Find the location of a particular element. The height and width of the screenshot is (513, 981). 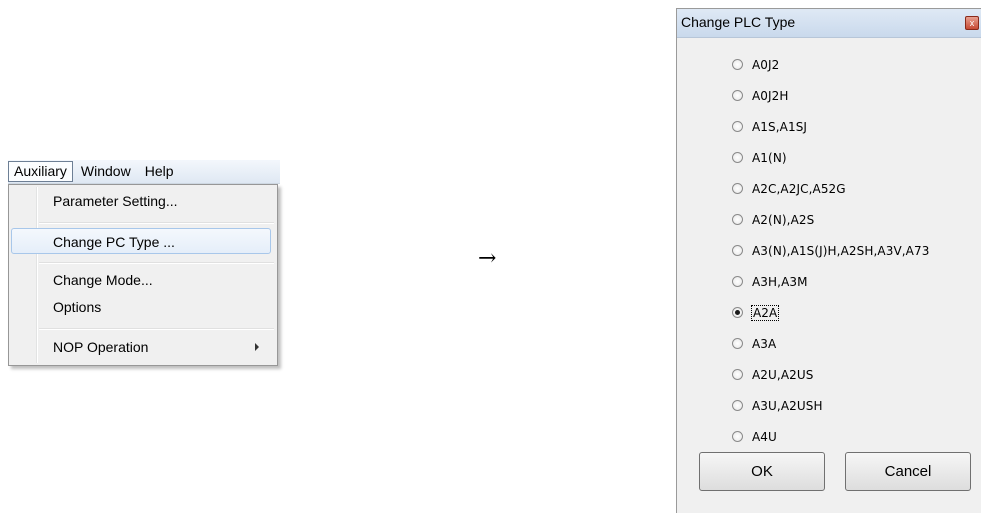

radio-label: A2U,A2US is located at coordinates (783, 374).